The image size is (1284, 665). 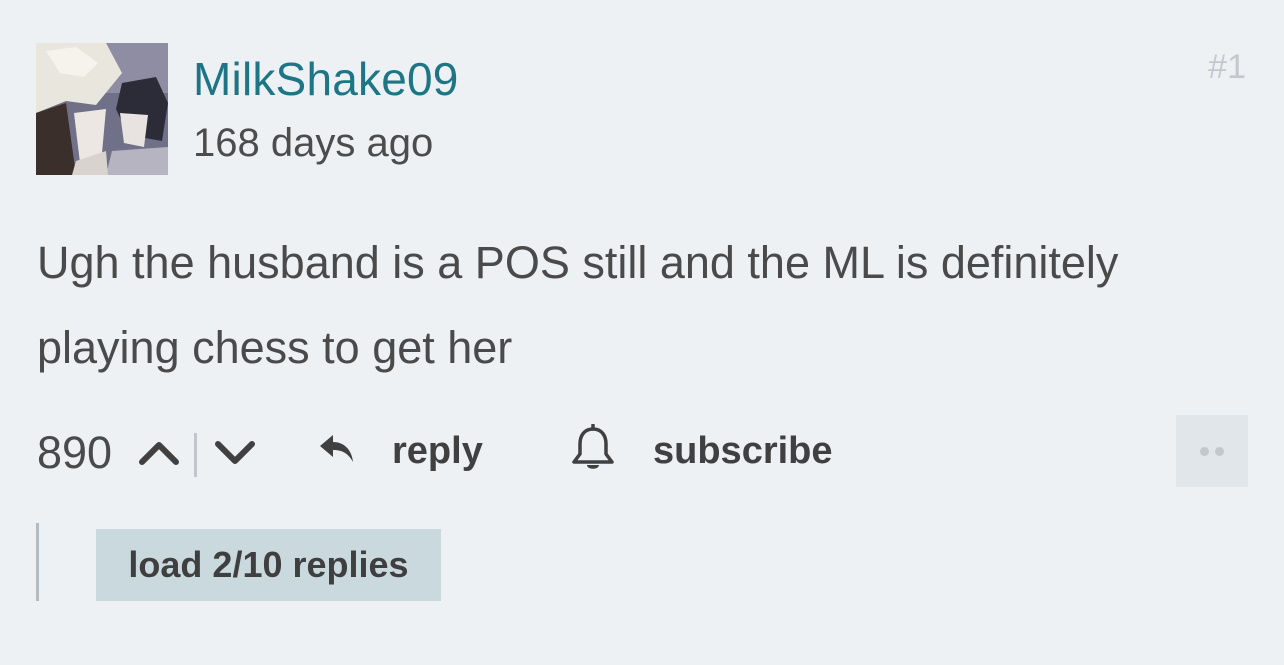 I want to click on comment-actions: 890 reply subscribe, so click(x=642, y=451).